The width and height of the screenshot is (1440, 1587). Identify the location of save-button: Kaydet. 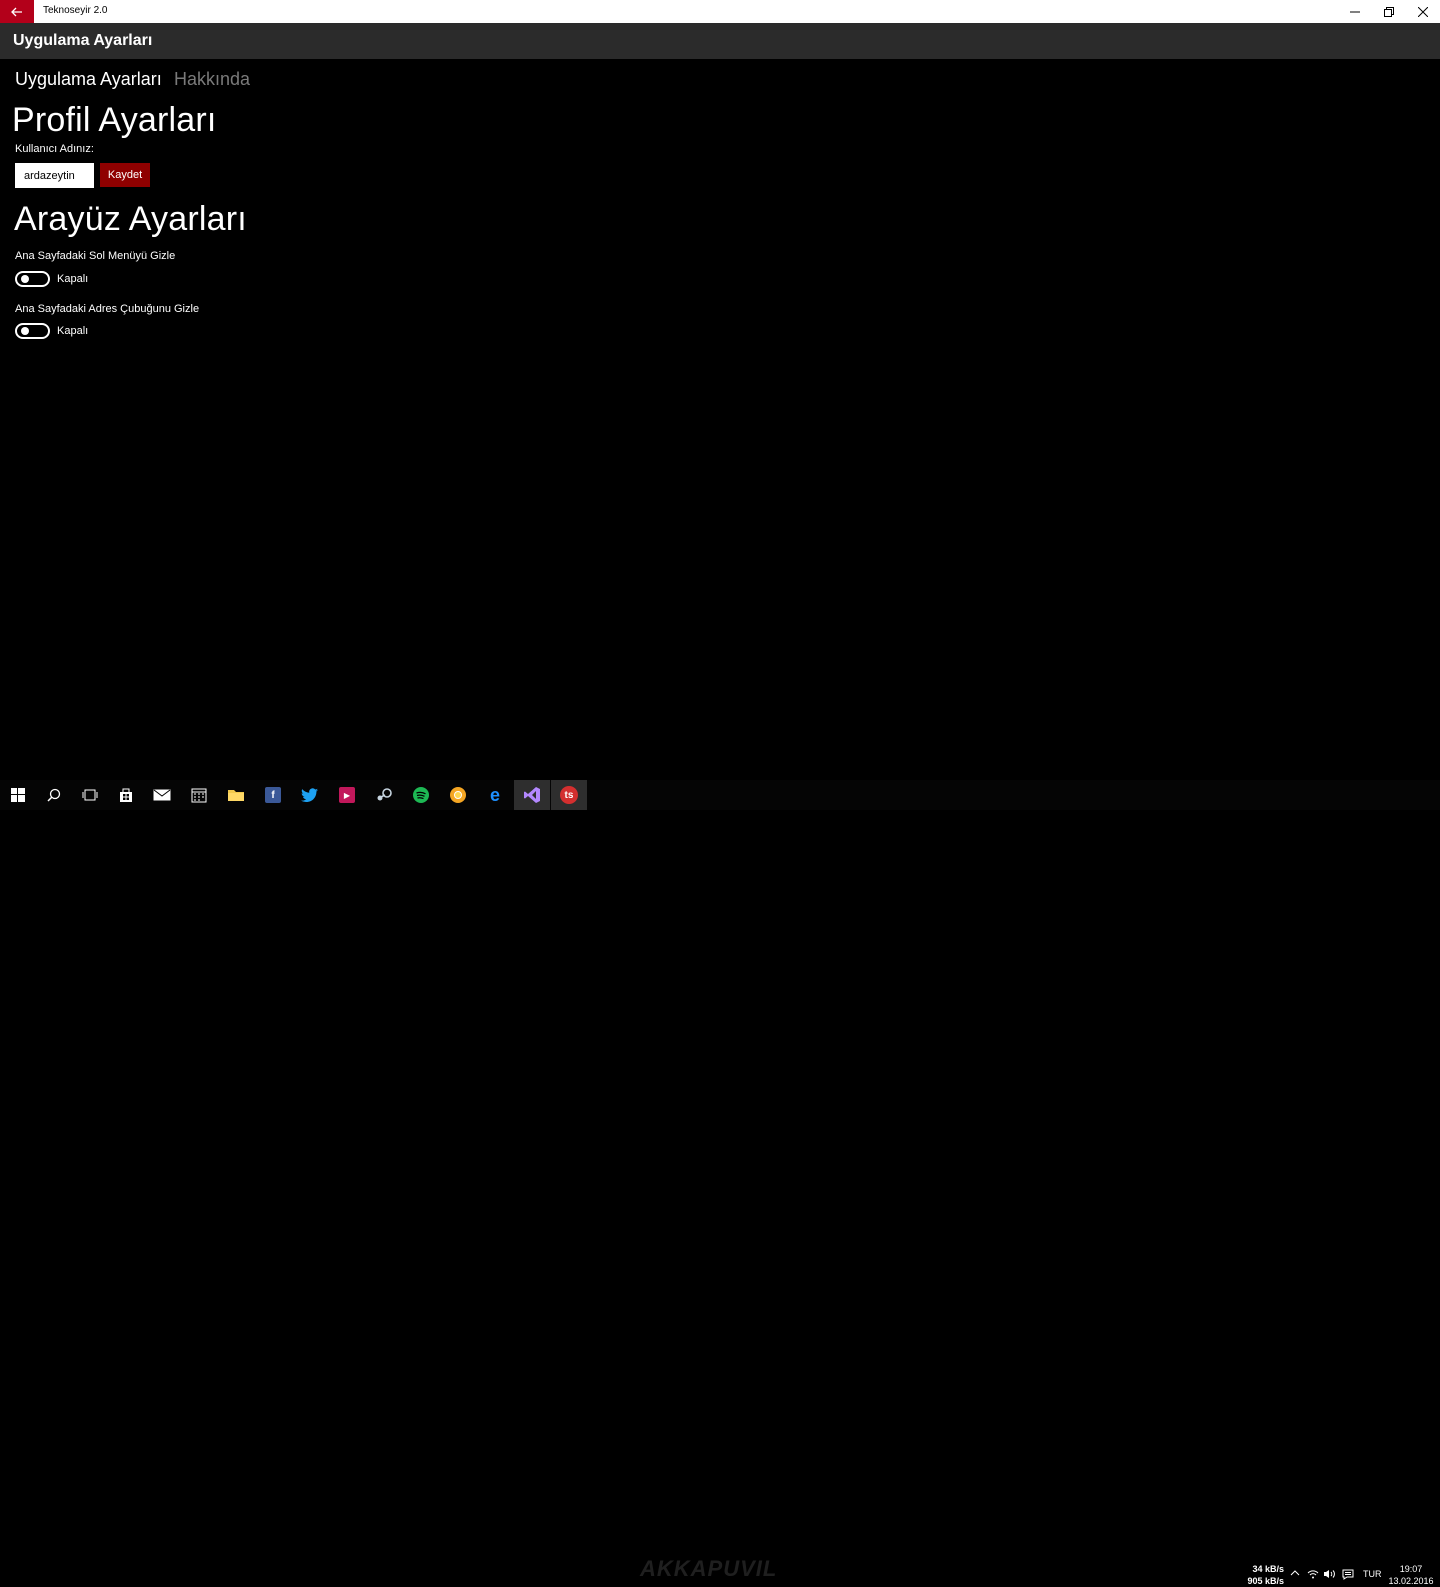
(125, 175).